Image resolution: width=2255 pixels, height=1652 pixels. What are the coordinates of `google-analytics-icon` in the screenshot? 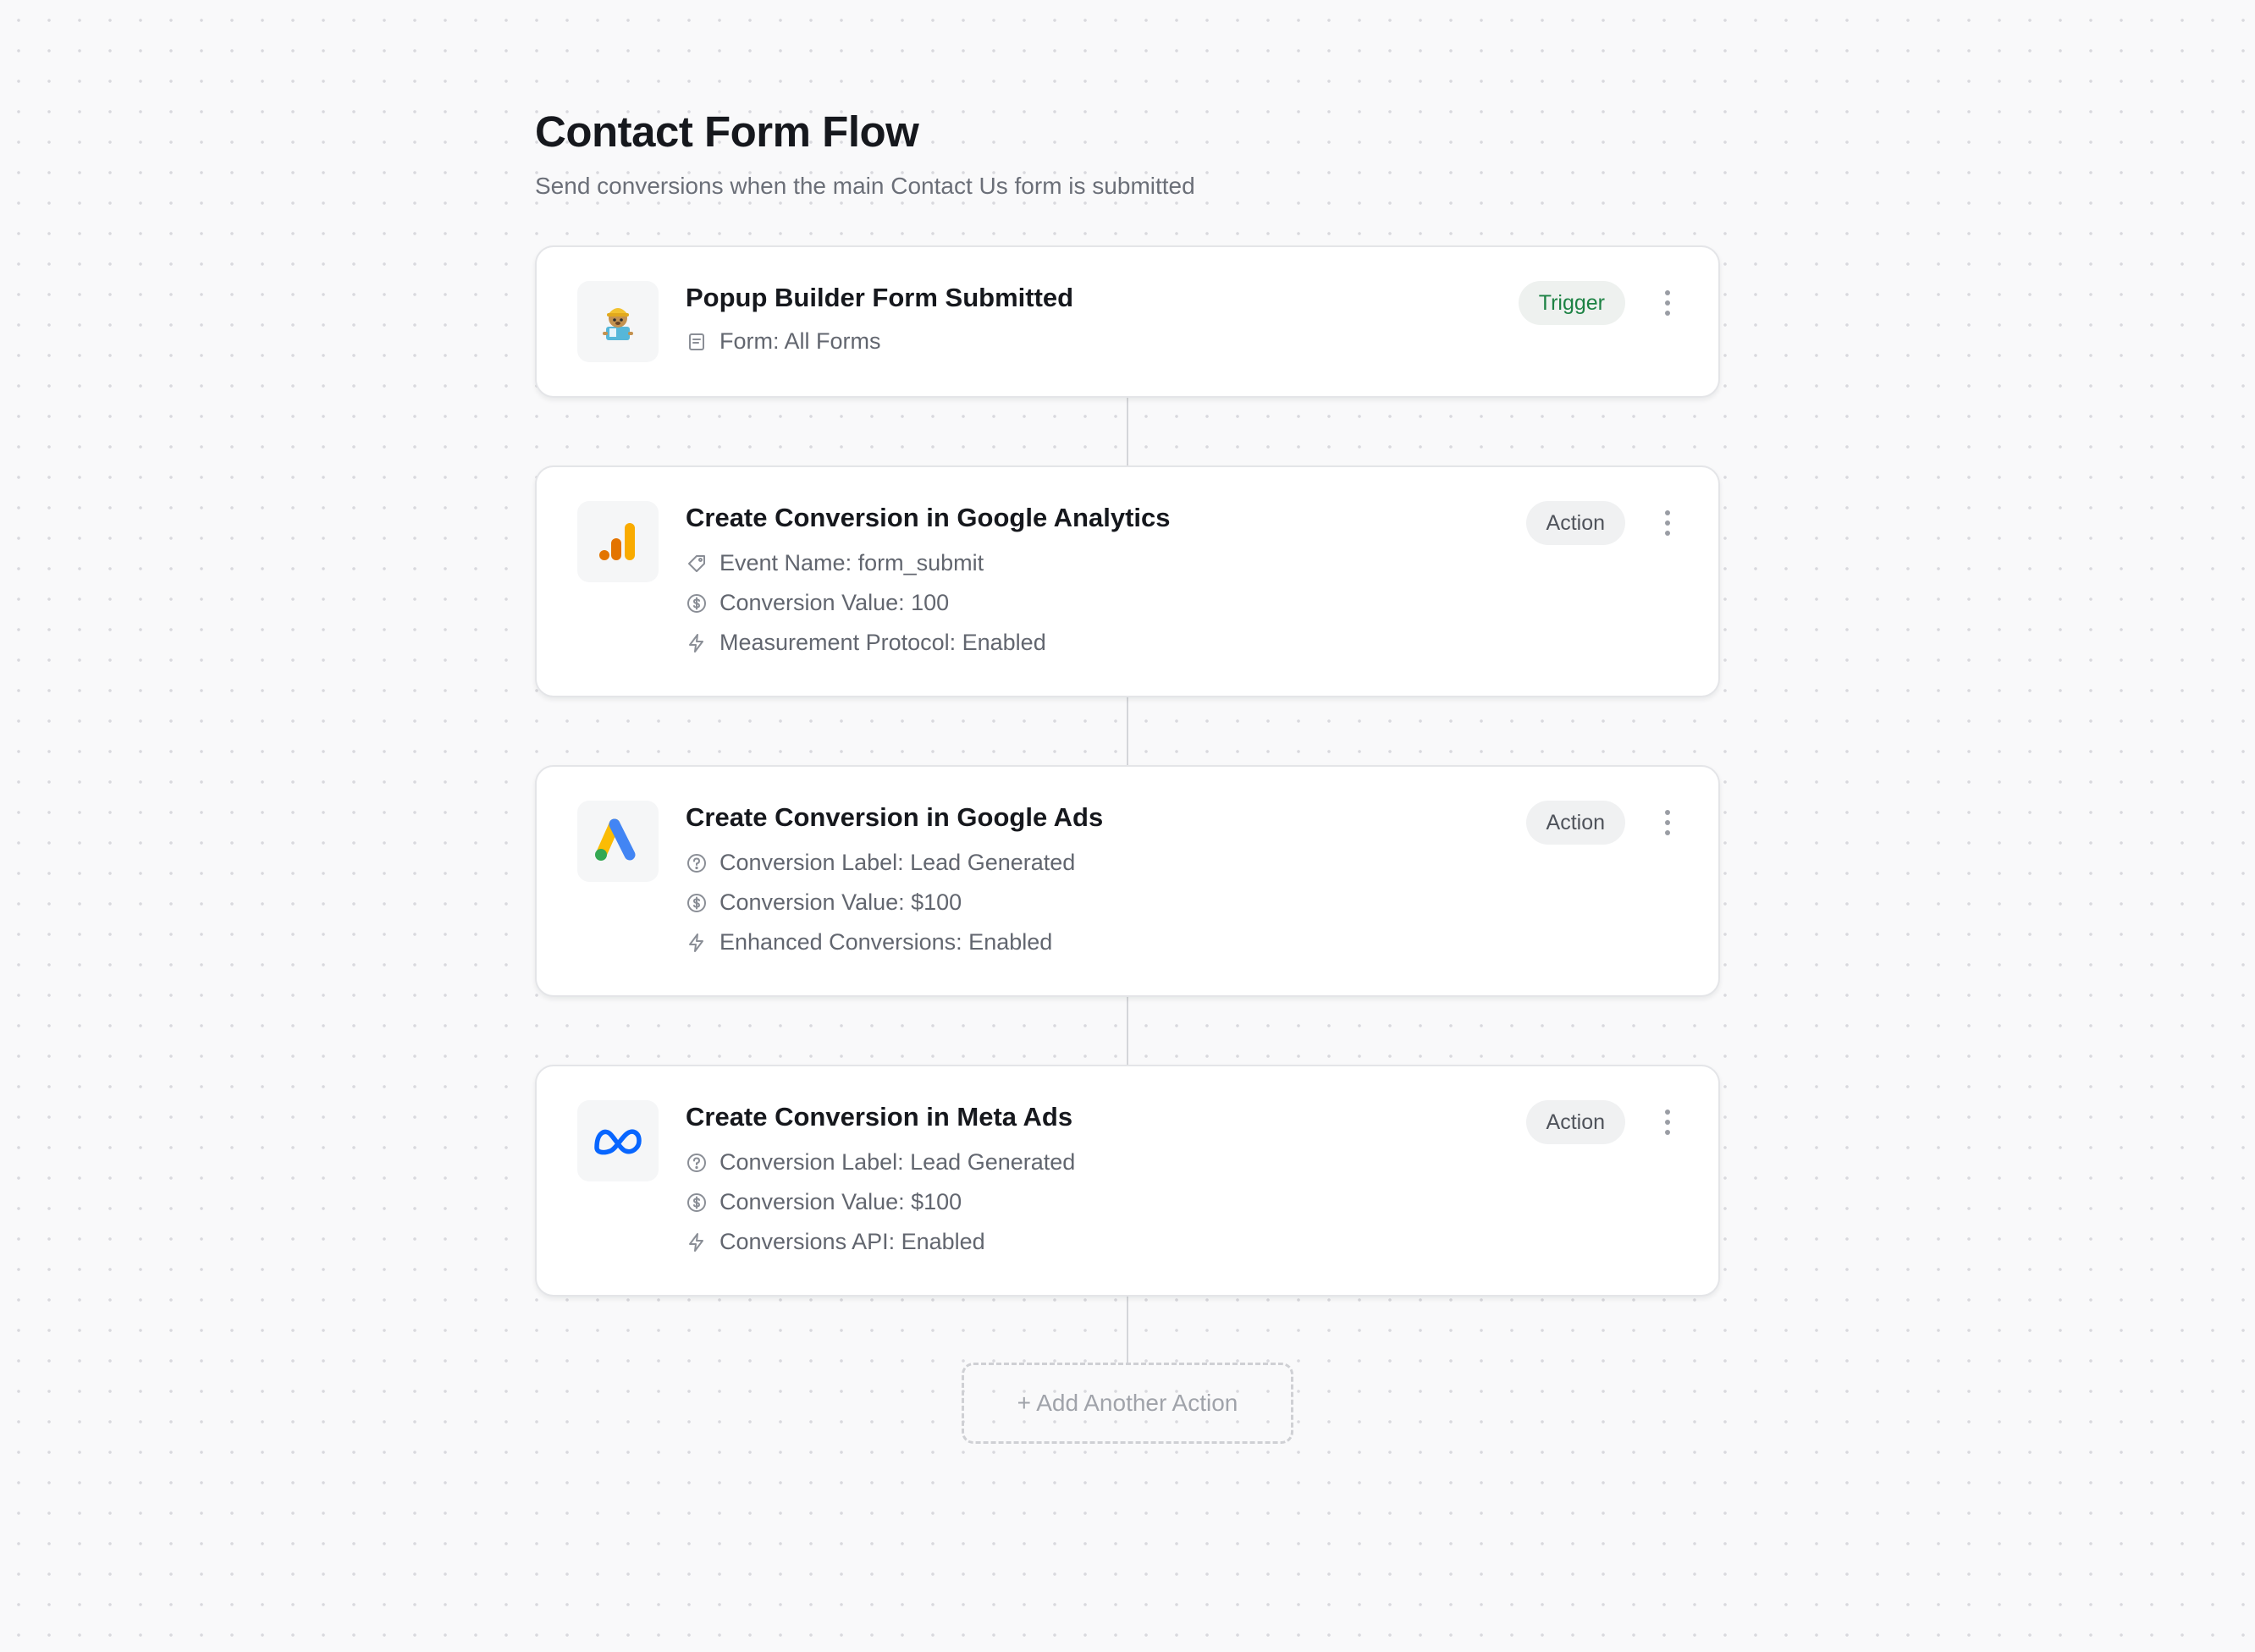 It's located at (618, 541).